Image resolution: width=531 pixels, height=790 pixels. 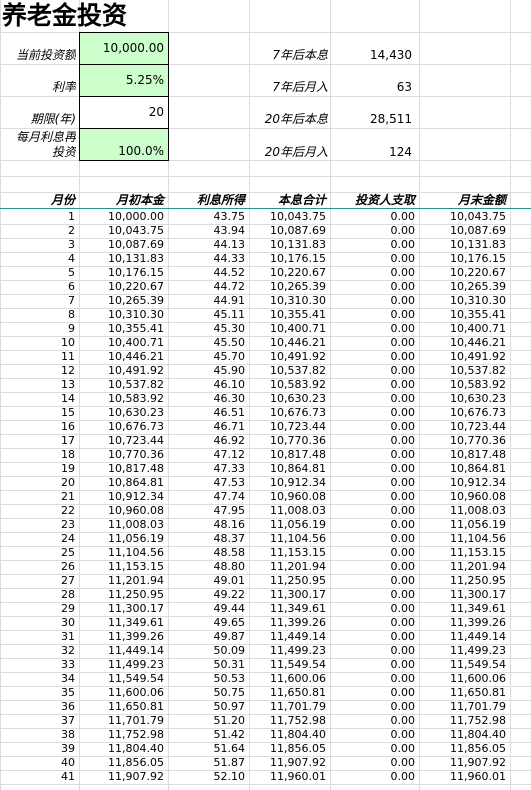 I want to click on opening-cell: 11,907.92, so click(x=123, y=777).